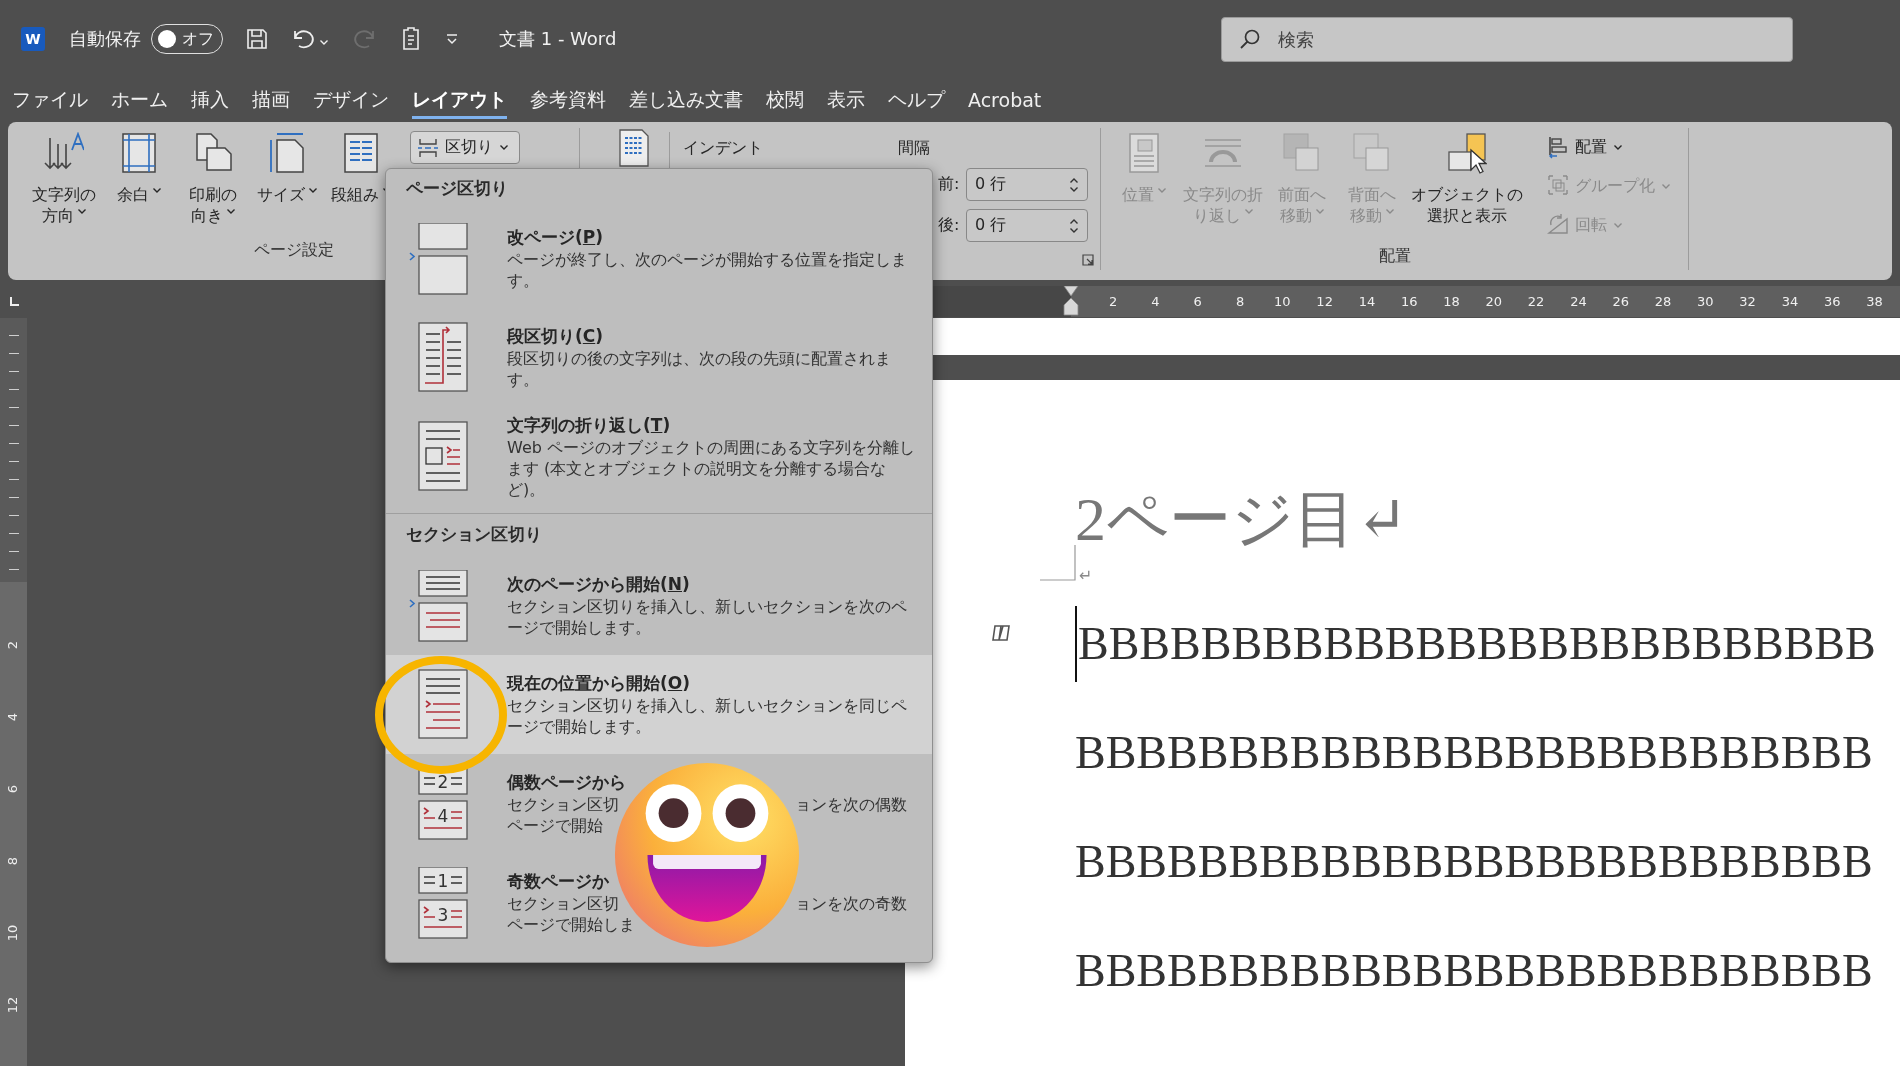  Describe the element at coordinates (293, 249) in the screenshot. I see `group-label: ページ設定` at that location.